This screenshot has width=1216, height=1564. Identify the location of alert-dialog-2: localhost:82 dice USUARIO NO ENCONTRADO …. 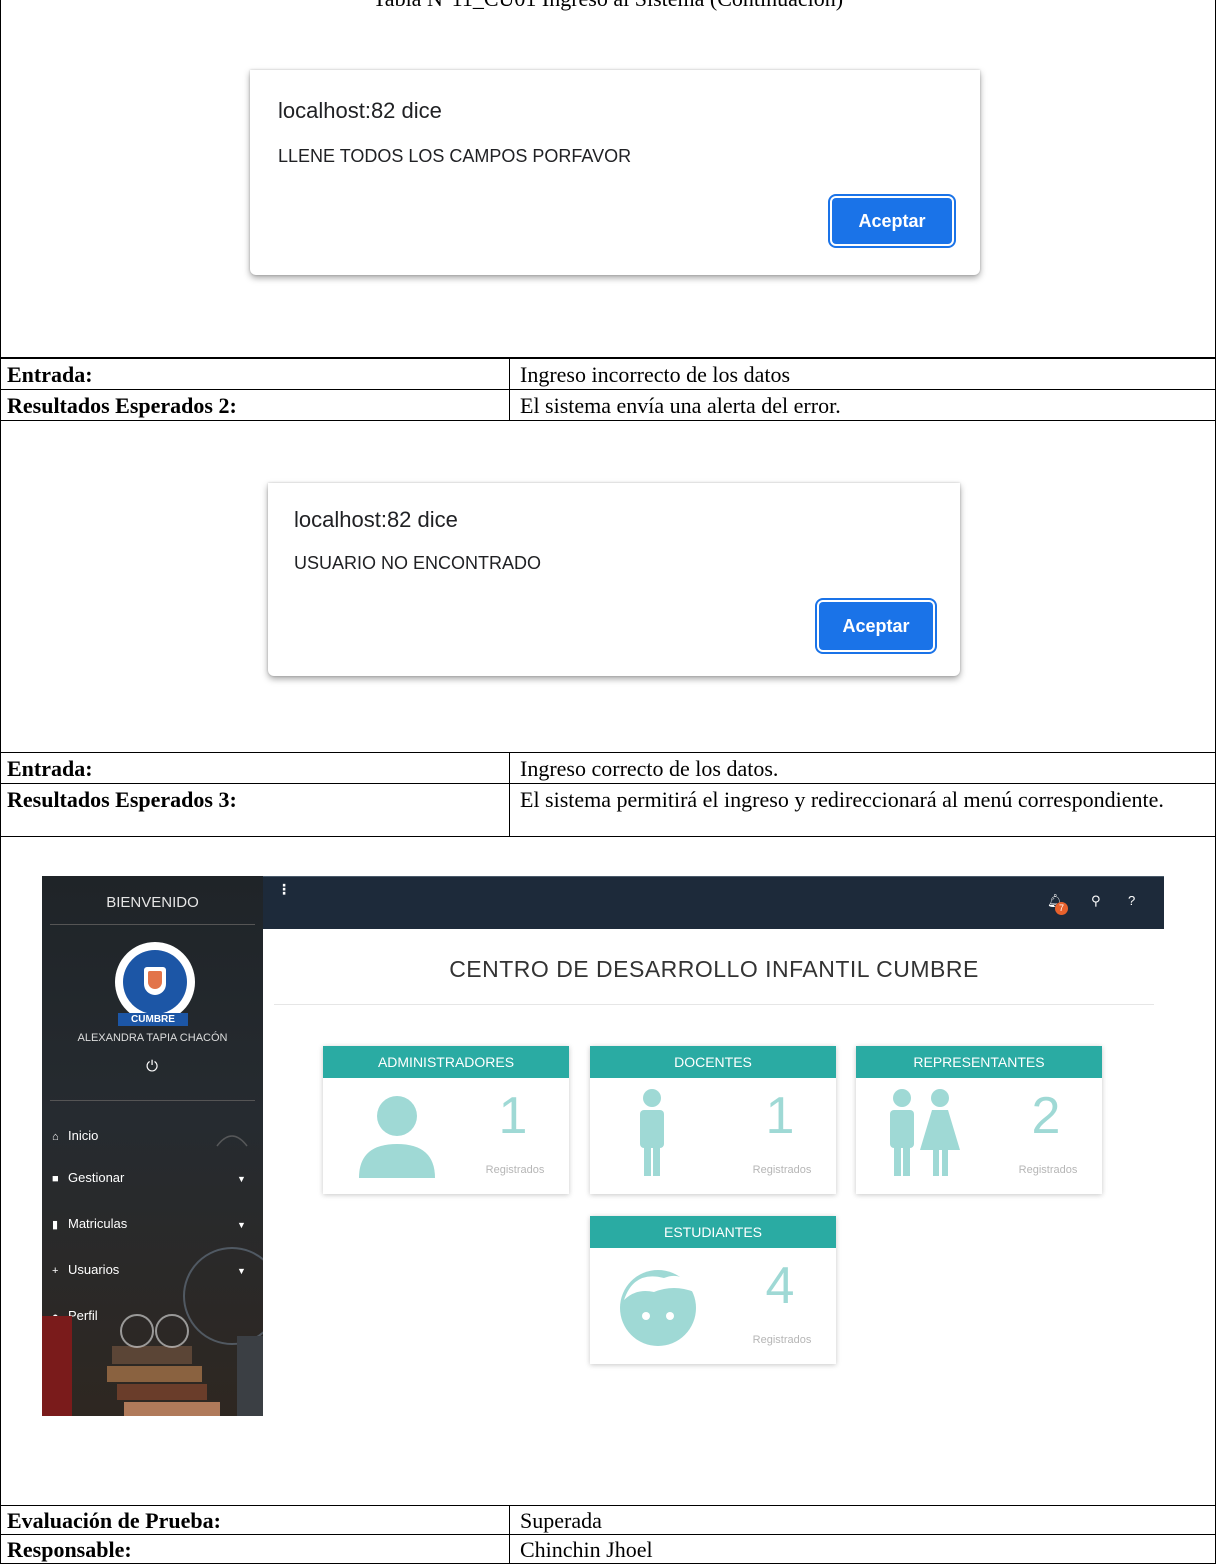
(614, 579).